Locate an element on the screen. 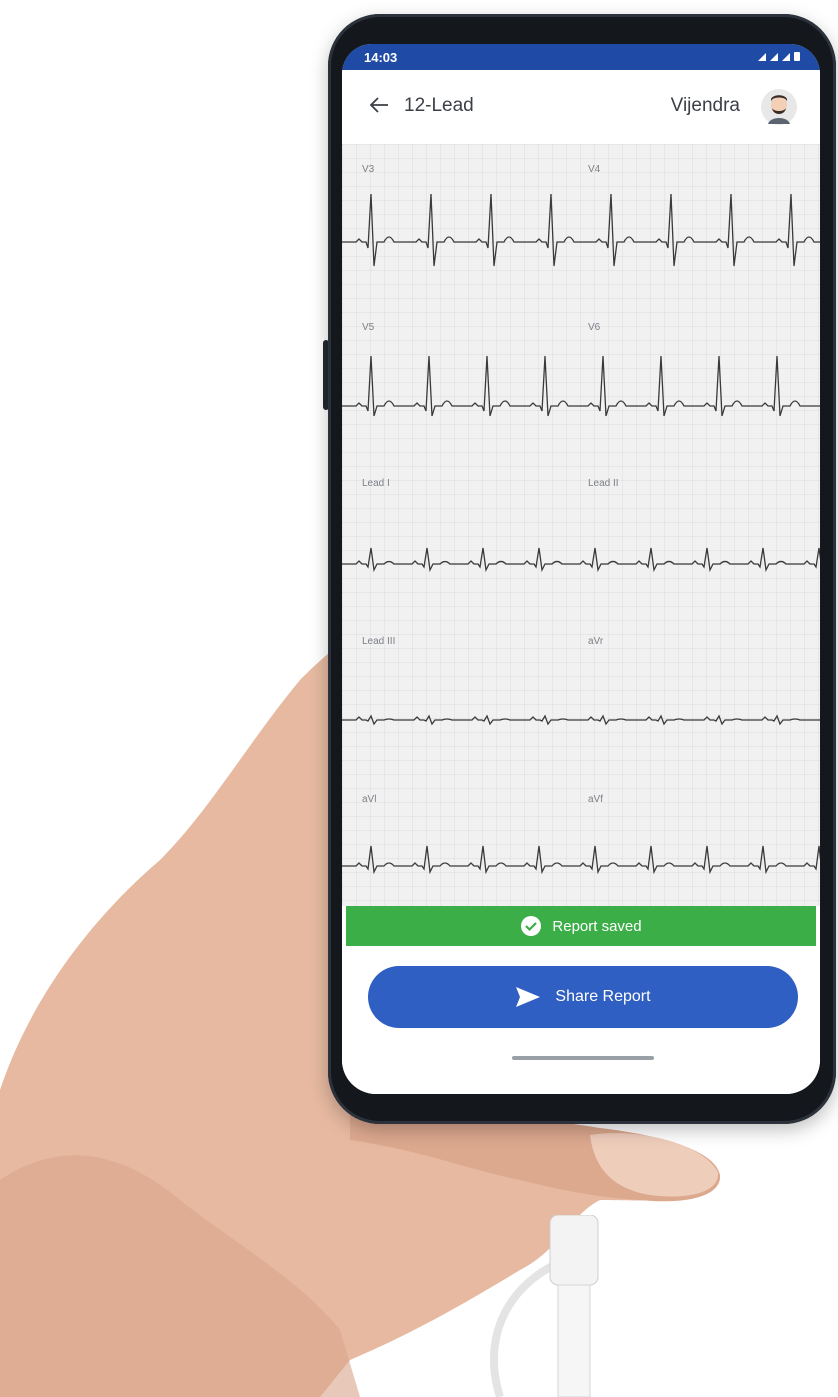 The height and width of the screenshot is (1397, 838). user-name: Vijendra is located at coordinates (705, 105).